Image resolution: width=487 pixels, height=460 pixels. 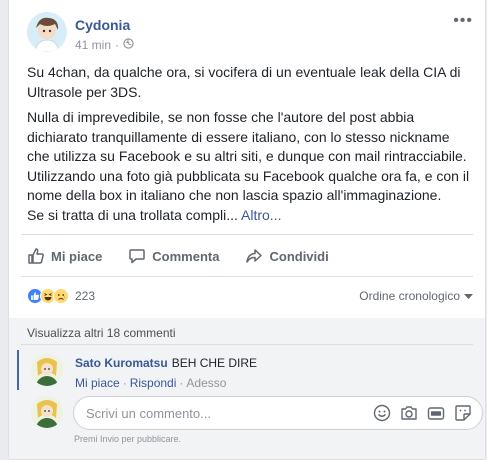 What do you see at coordinates (47, 370) in the screenshot?
I see `commenter-avatar` at bounding box center [47, 370].